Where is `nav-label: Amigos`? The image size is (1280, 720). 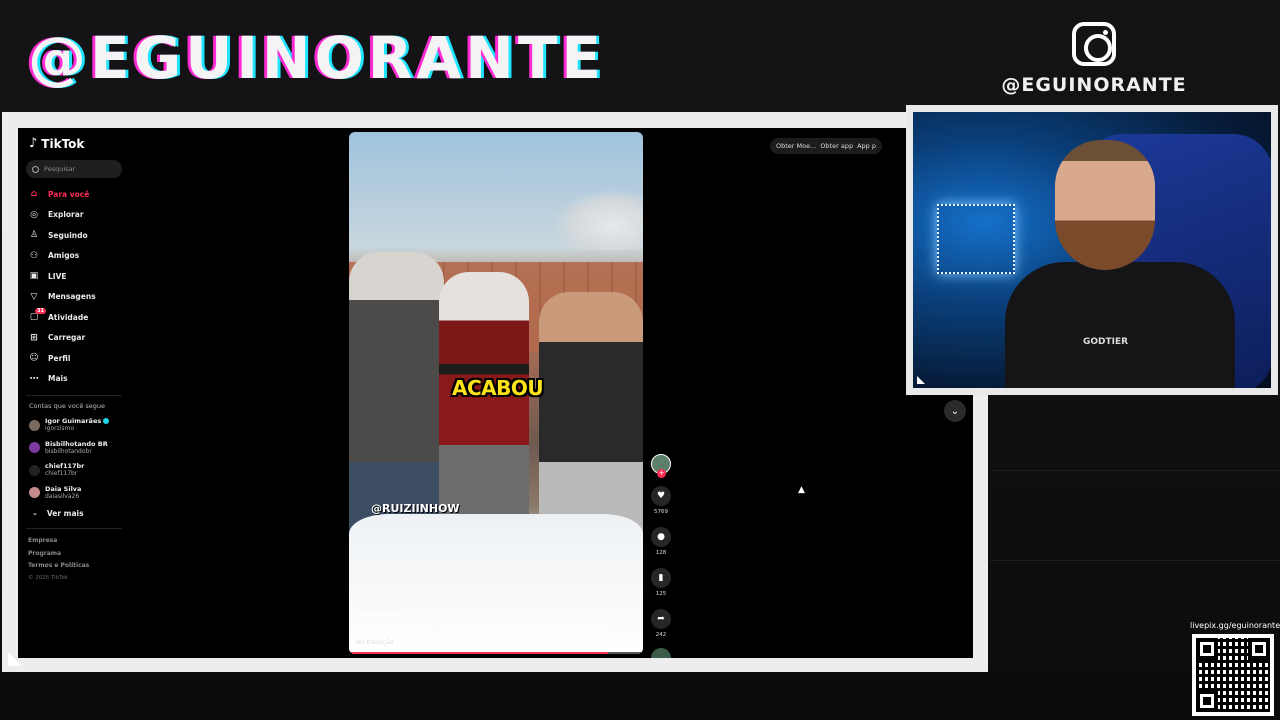
nav-label: Amigos is located at coordinates (64, 256).